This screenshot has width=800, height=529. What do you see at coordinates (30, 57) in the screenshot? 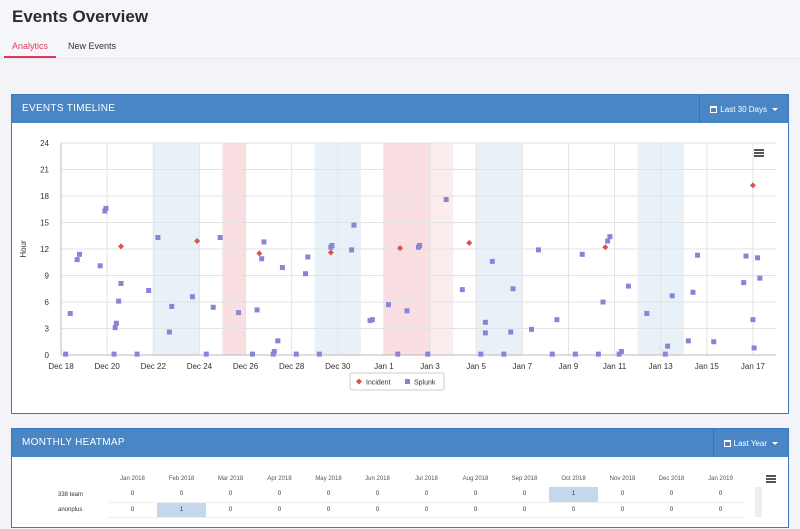
I see `active-tab-indicator` at bounding box center [30, 57].